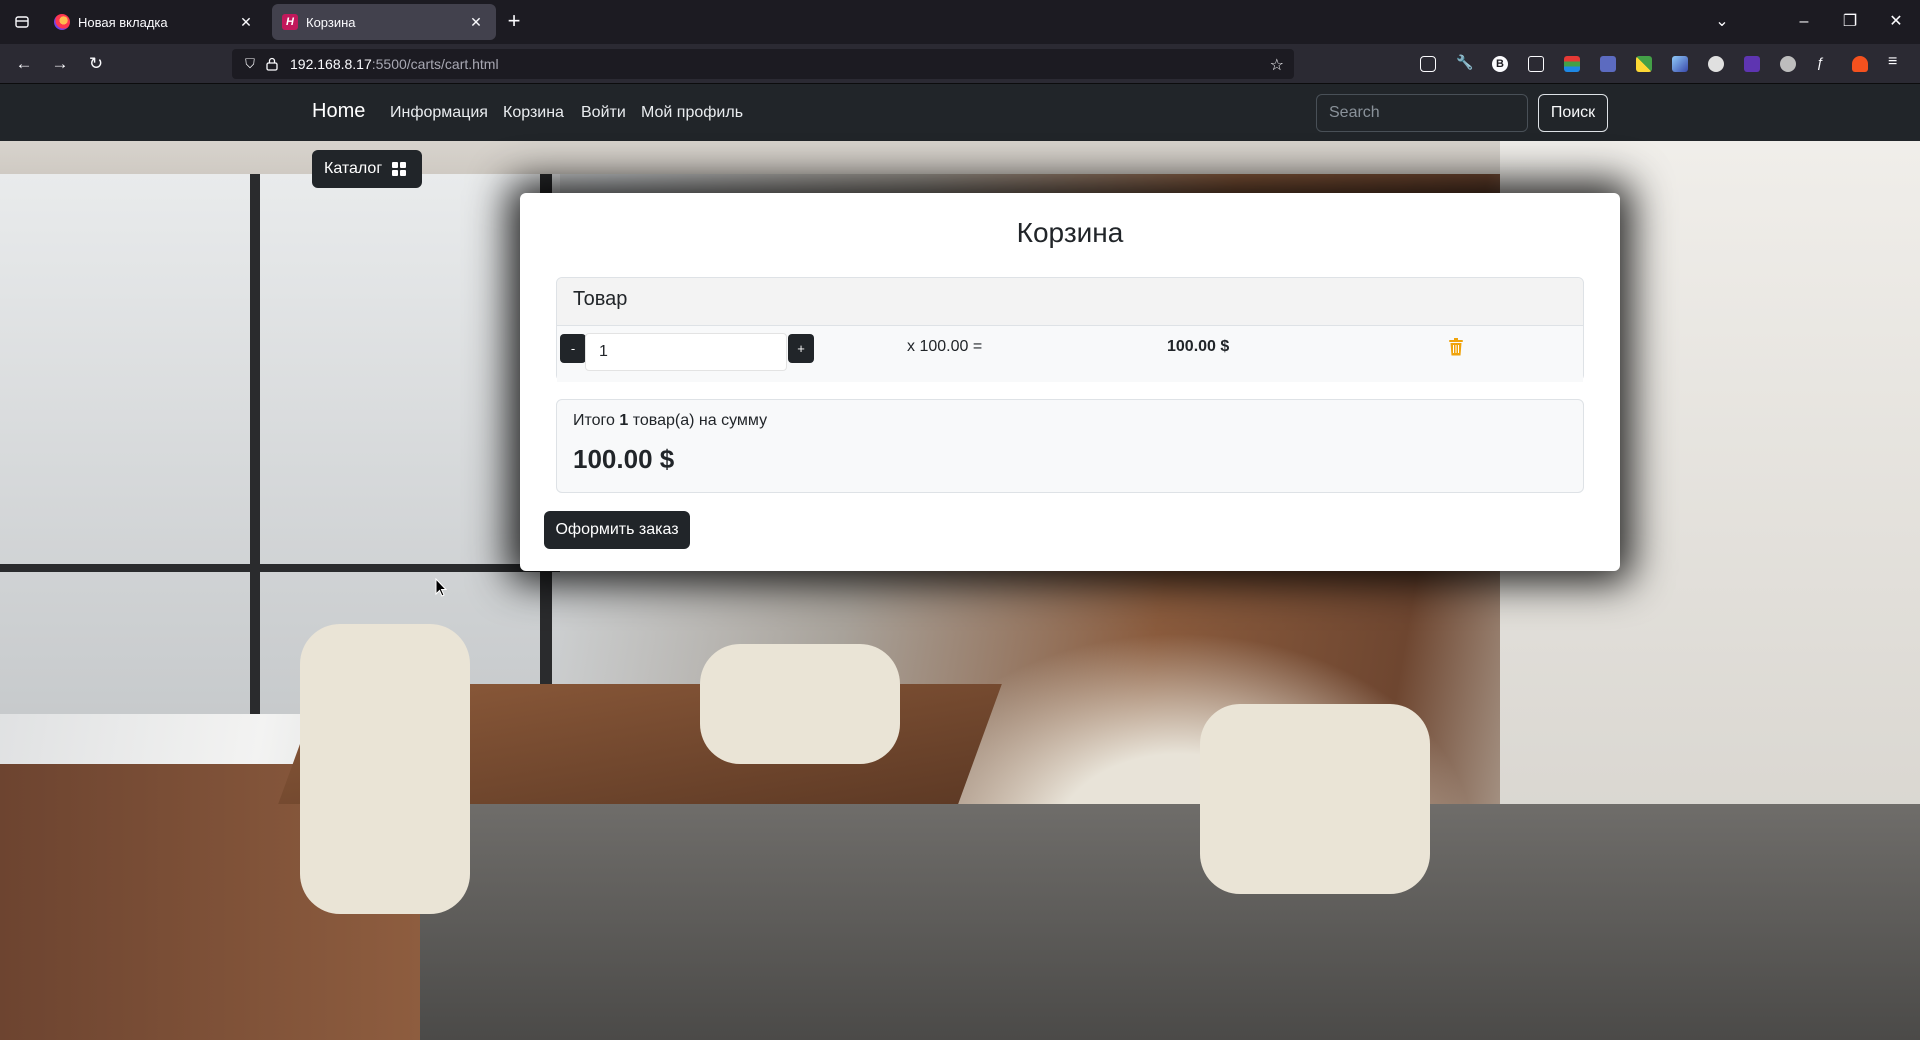 This screenshot has height=1040, width=1920. What do you see at coordinates (692, 113) in the screenshot?
I see `nav-link-profile: Мой профиль` at bounding box center [692, 113].